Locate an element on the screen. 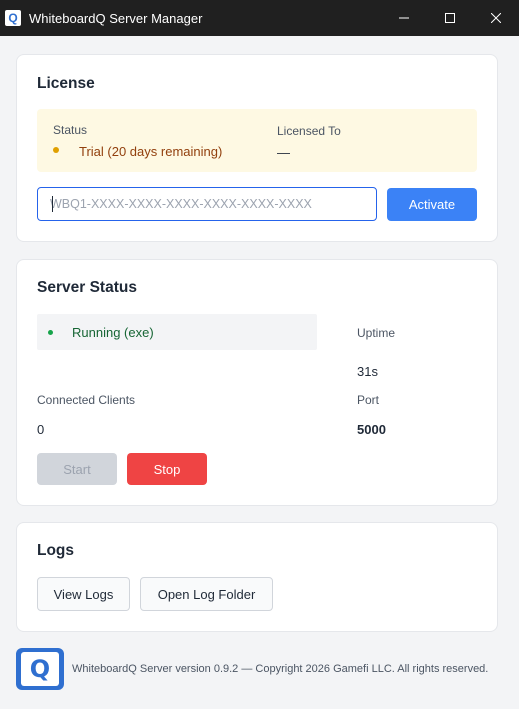 The image size is (519, 709). status-label: Status is located at coordinates (70, 130).